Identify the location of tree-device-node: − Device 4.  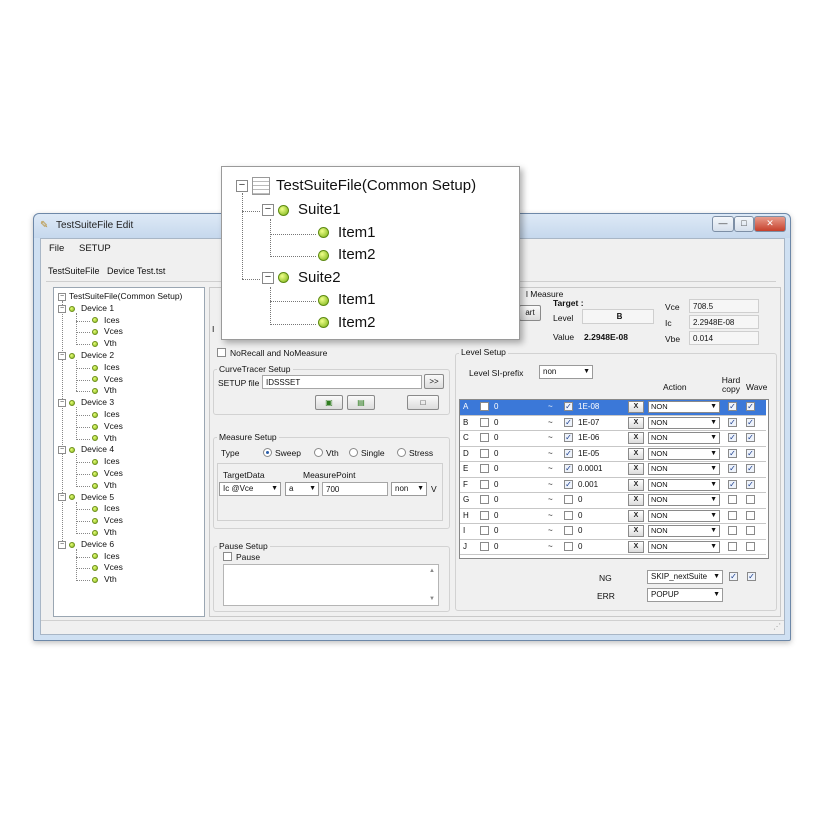
(86, 449).